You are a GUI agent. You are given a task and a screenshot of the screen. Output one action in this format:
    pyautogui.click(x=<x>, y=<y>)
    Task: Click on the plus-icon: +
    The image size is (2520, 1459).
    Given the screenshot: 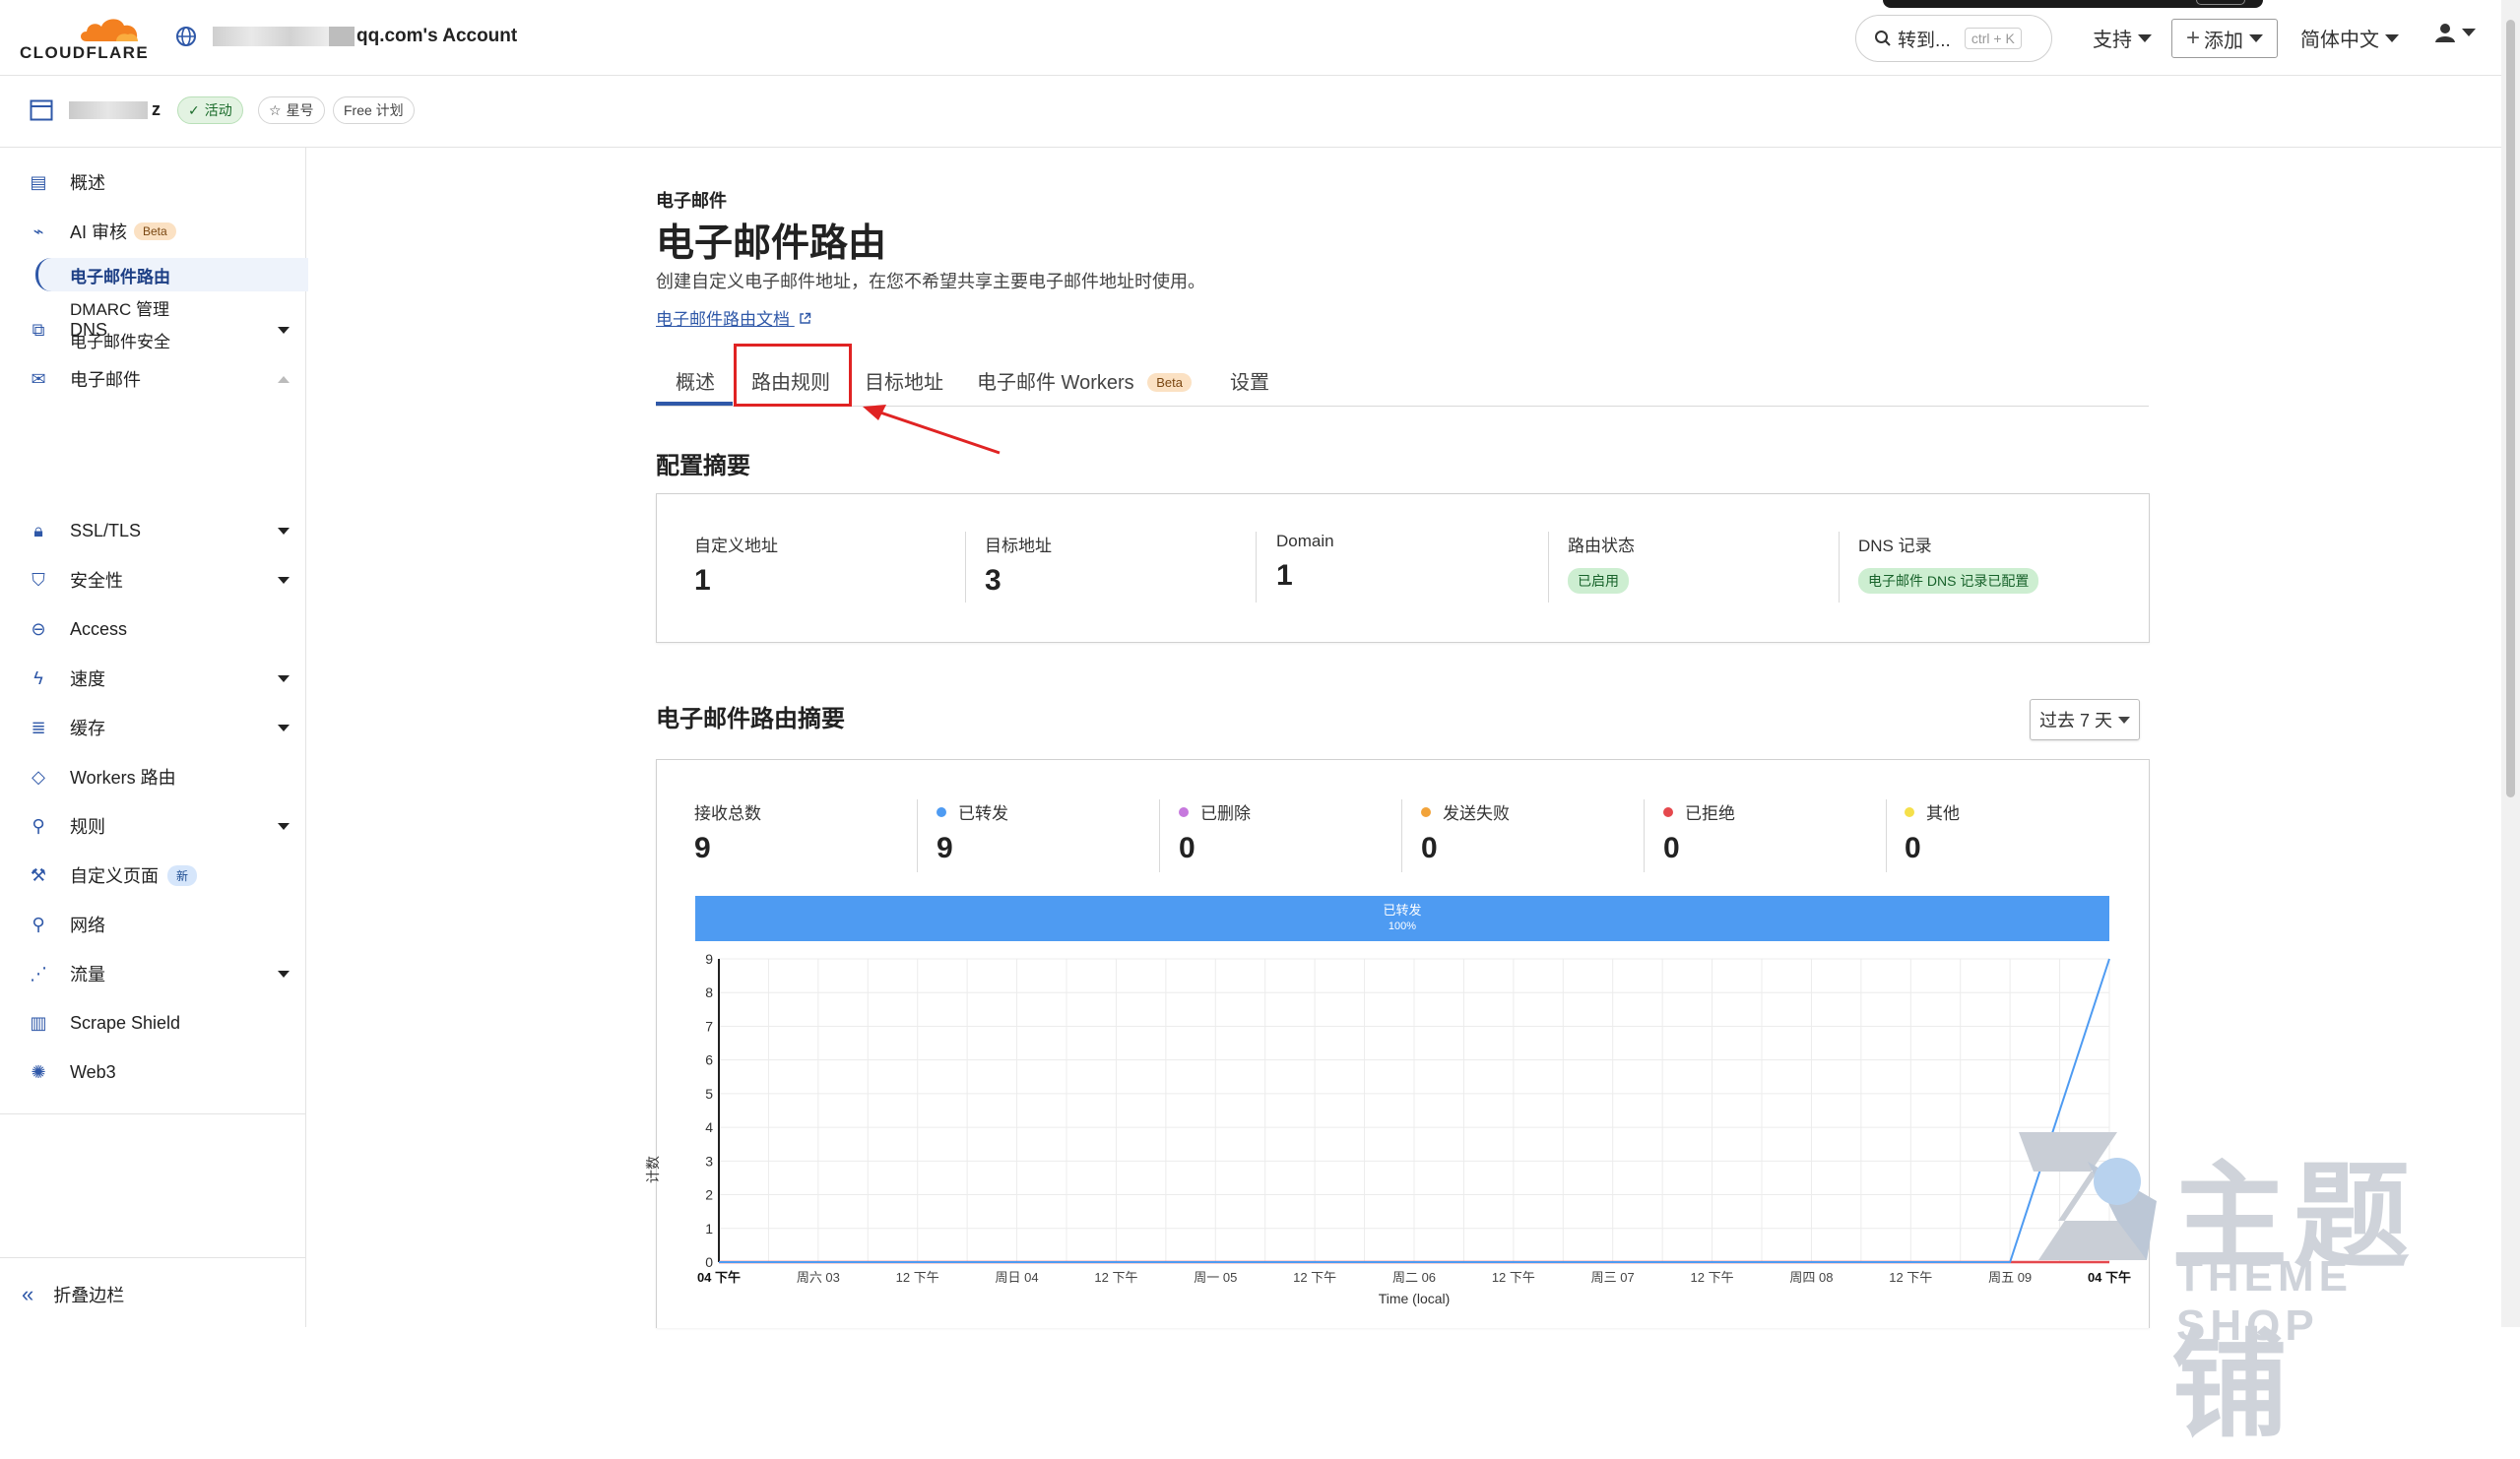 What is the action you would take?
    pyautogui.click(x=2192, y=38)
    